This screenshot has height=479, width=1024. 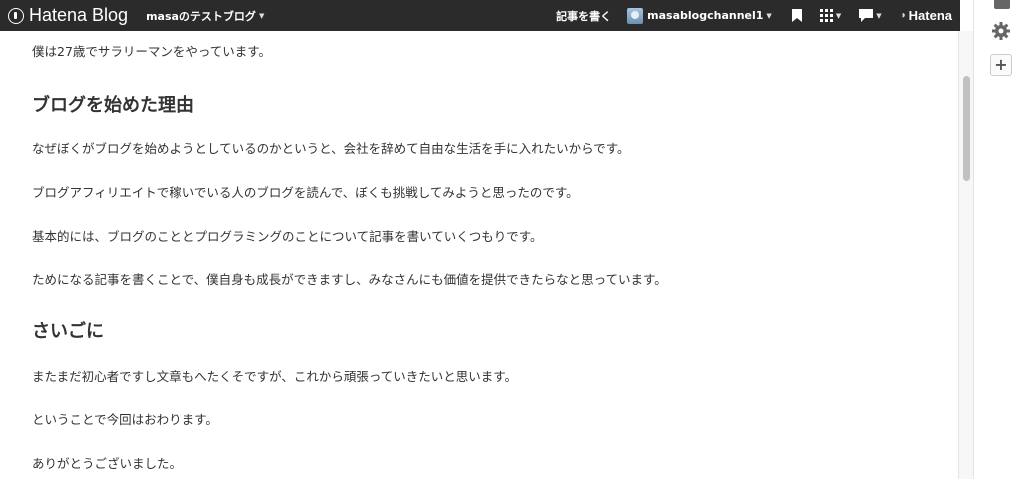 I want to click on hatena-blog-logo: Hatena Blog, so click(x=68, y=15).